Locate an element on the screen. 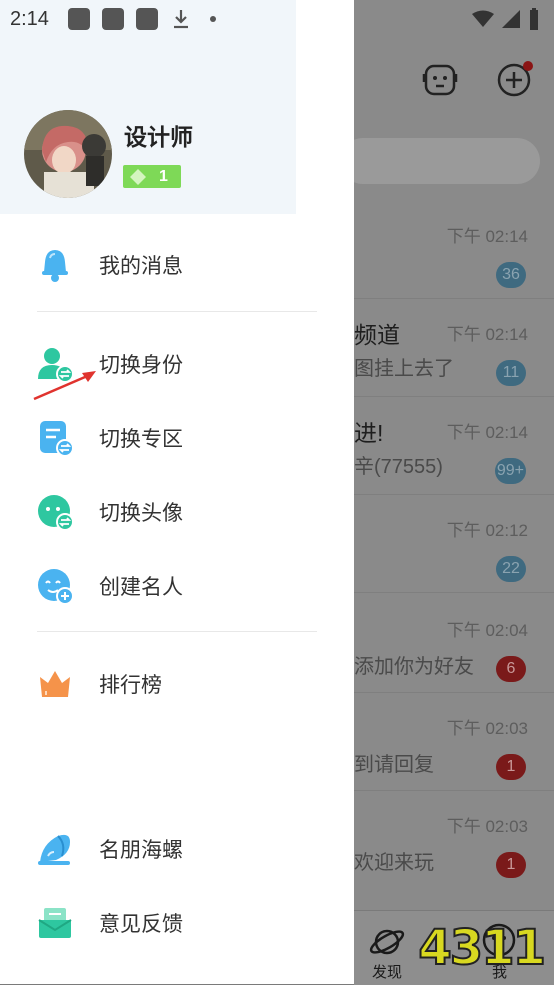 This screenshot has height=985, width=554. menu-item-create-celebrity: 创建名人 is located at coordinates (177, 585).